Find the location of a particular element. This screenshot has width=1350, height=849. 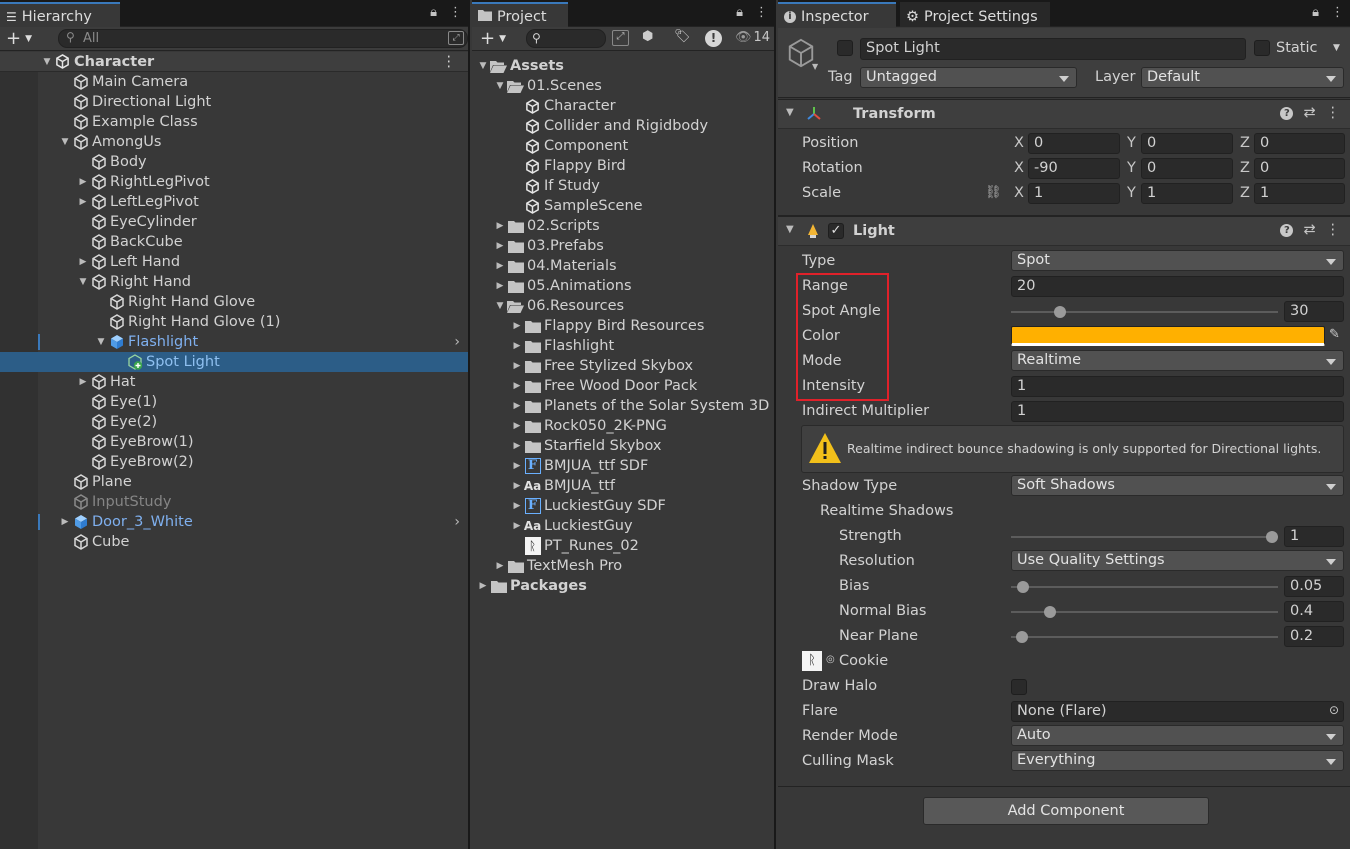

bias-input: 0.05 is located at coordinates (1314, 586).